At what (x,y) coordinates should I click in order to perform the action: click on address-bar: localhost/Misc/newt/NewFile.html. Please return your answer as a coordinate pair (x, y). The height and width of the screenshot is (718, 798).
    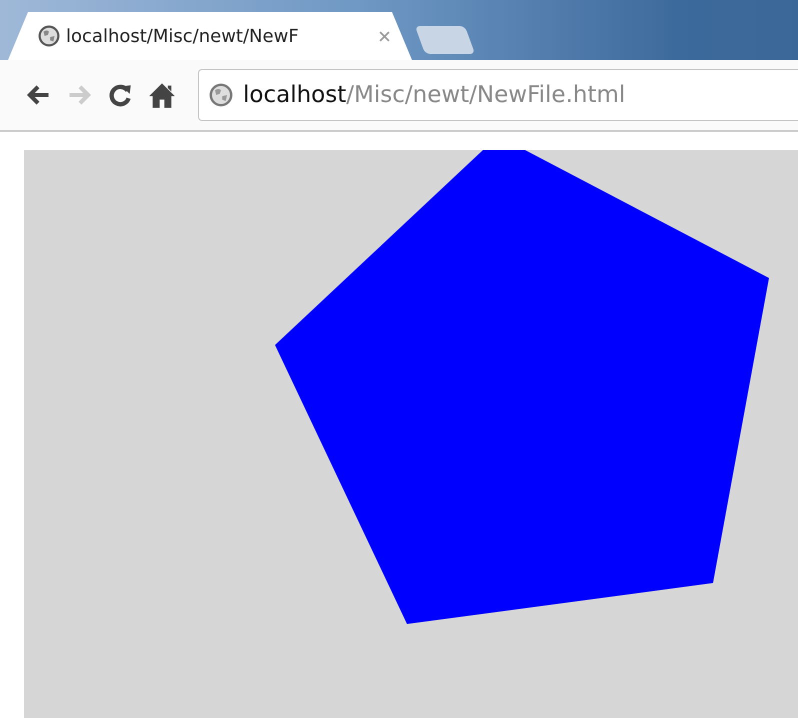
    Looking at the image, I should click on (498, 95).